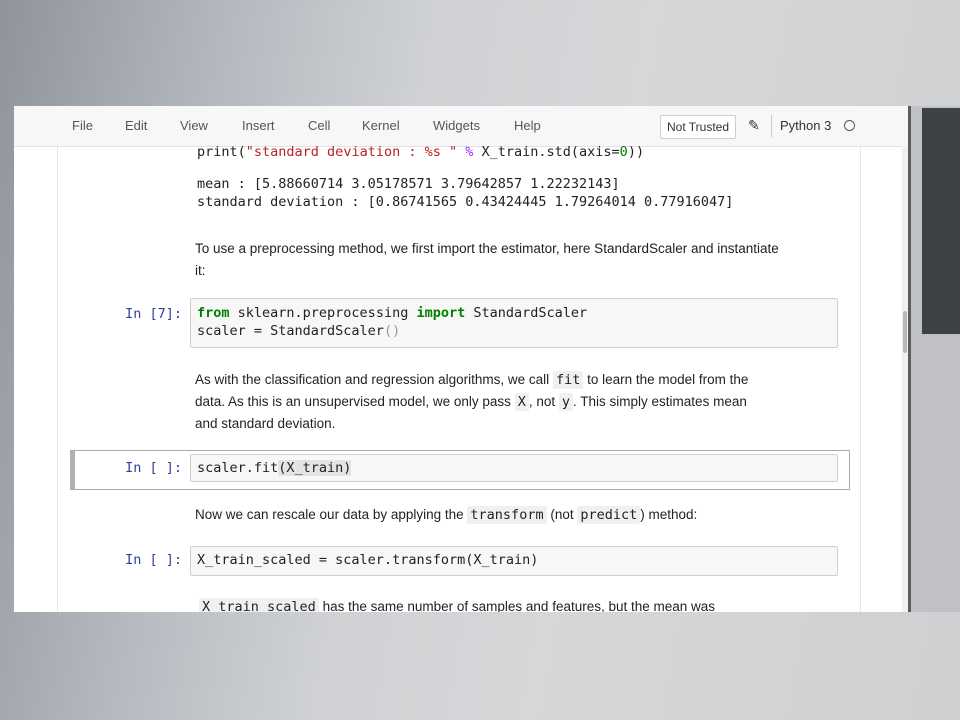 The height and width of the screenshot is (720, 960). I want to click on cell-prompt-7: In [7]:, so click(153, 314).